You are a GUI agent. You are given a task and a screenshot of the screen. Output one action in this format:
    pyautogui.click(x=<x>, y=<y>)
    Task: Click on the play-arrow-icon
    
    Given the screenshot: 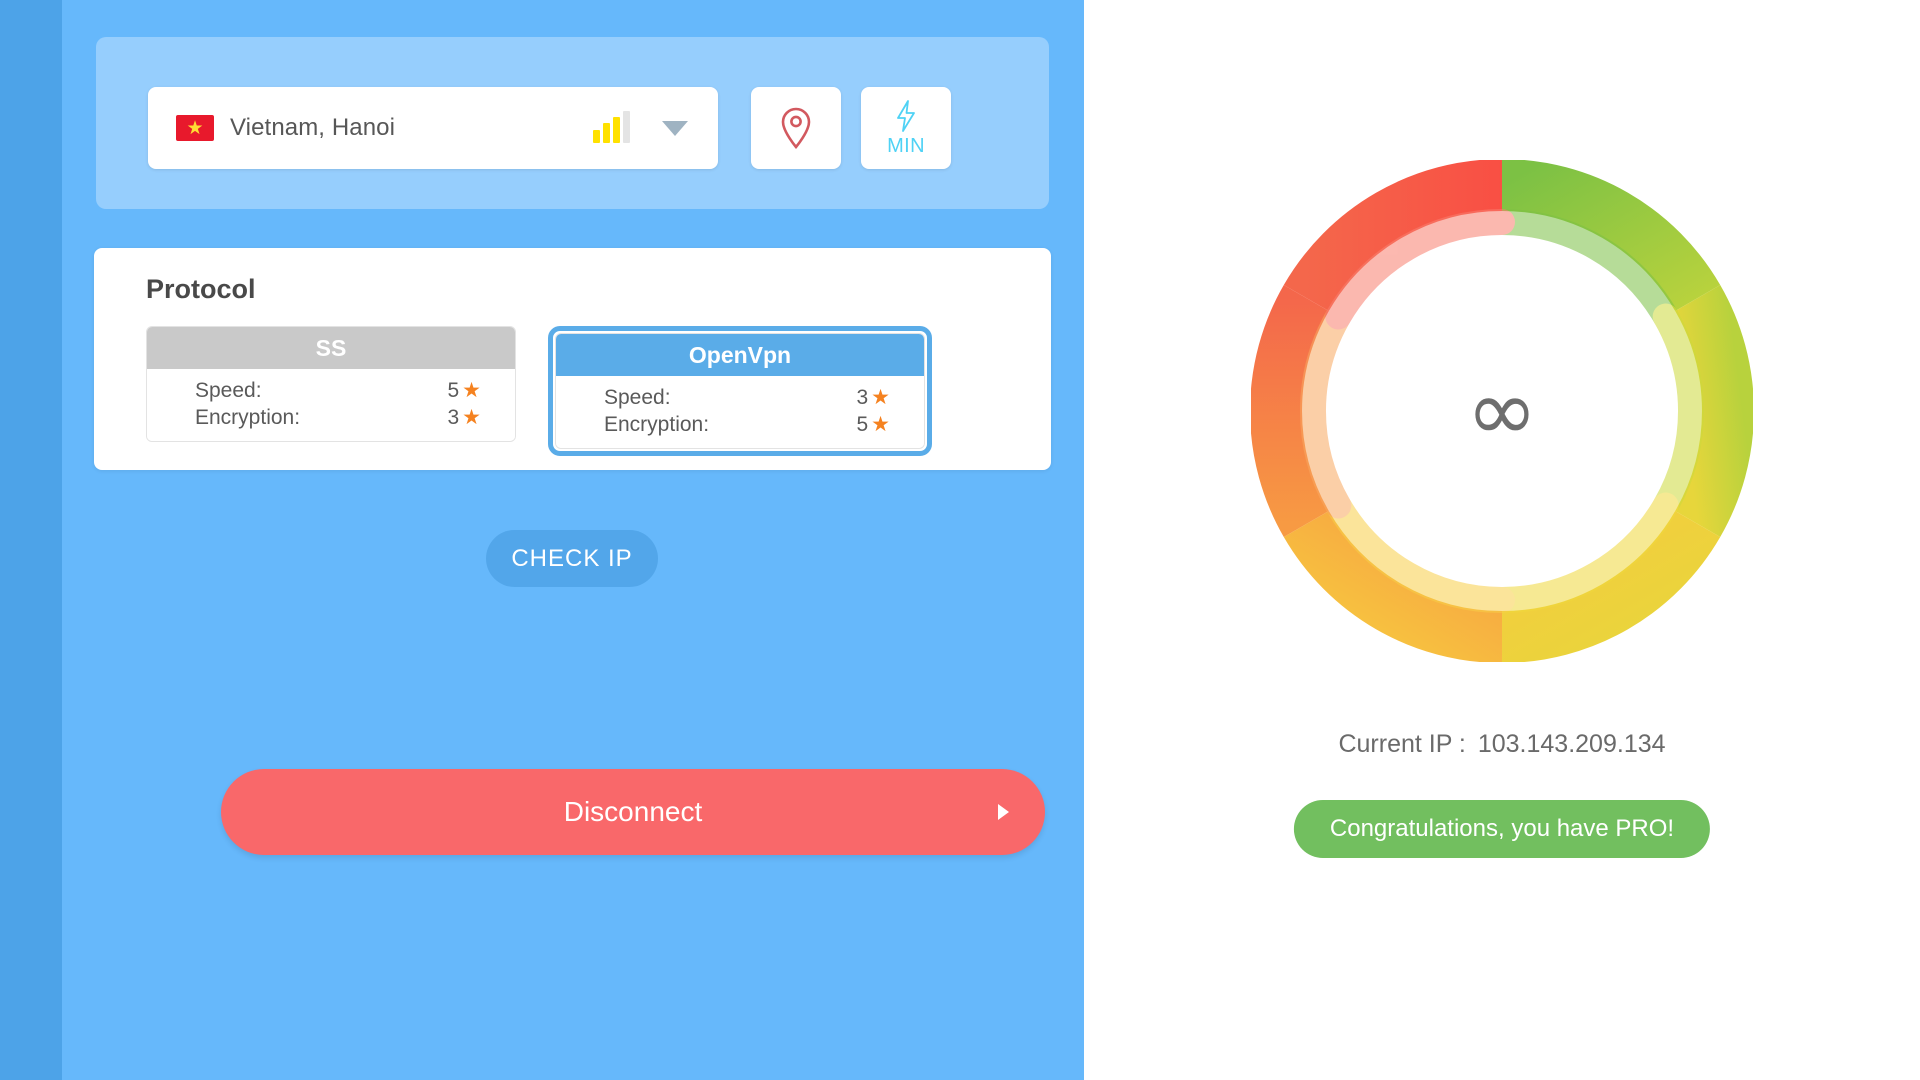 What is the action you would take?
    pyautogui.click(x=1003, y=812)
    